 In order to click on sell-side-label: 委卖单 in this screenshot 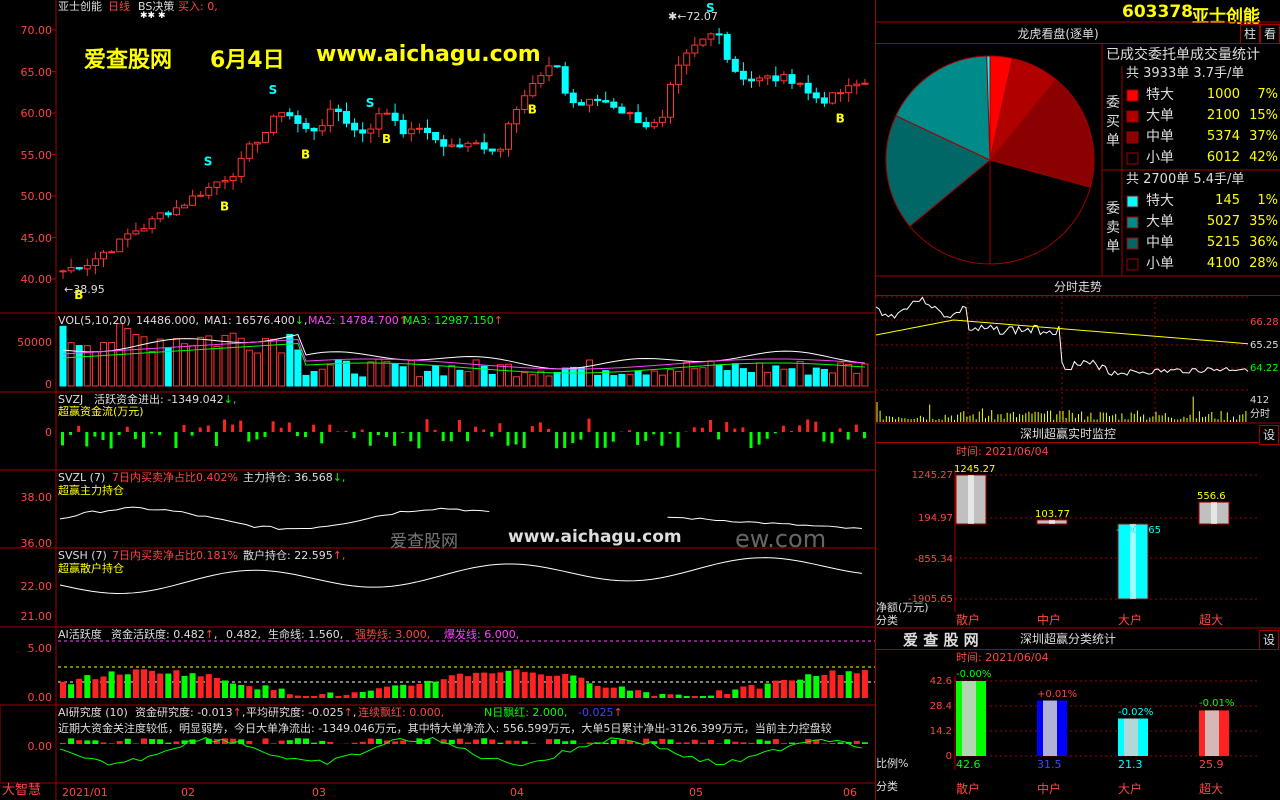, I will do `click(1113, 228)`.